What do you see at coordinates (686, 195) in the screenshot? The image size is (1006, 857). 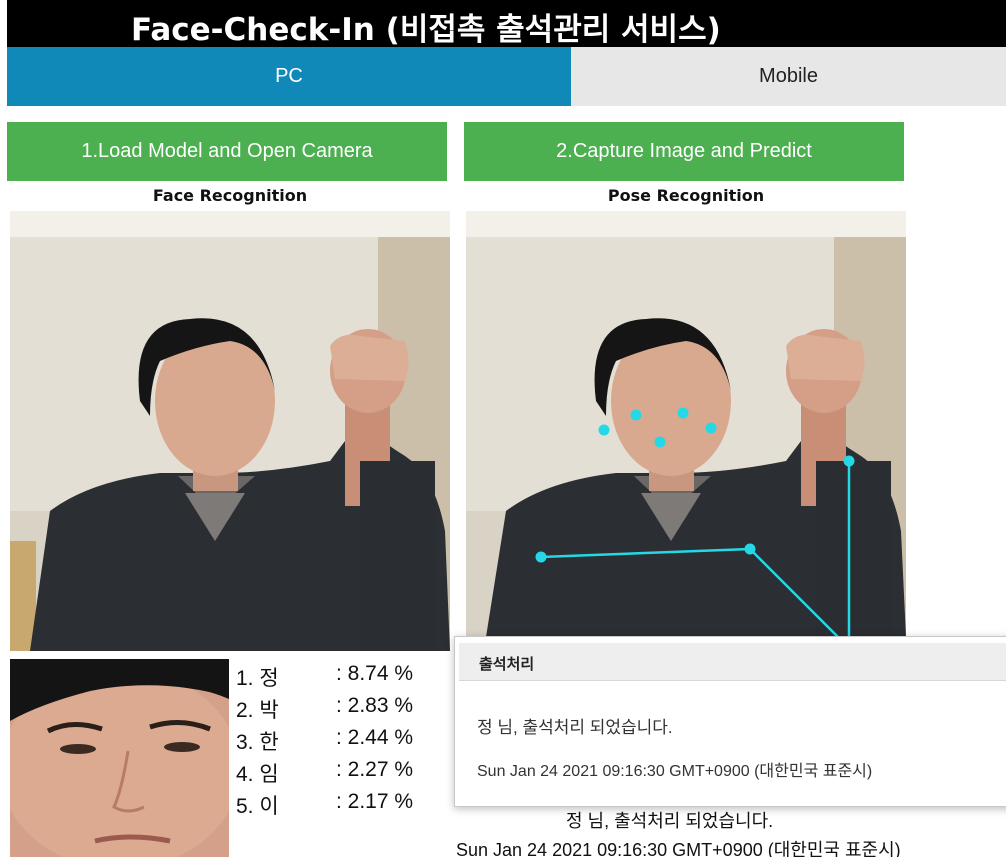 I see `pose-recognition-caption: Pose Recognition` at bounding box center [686, 195].